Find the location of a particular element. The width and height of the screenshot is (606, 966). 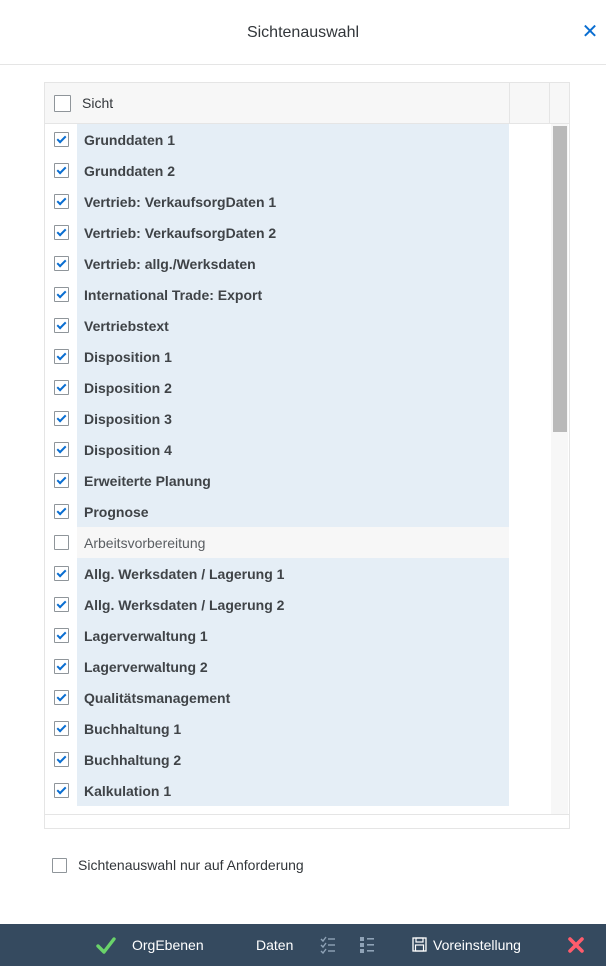

on-demand-checkbox is located at coordinates (59, 865).